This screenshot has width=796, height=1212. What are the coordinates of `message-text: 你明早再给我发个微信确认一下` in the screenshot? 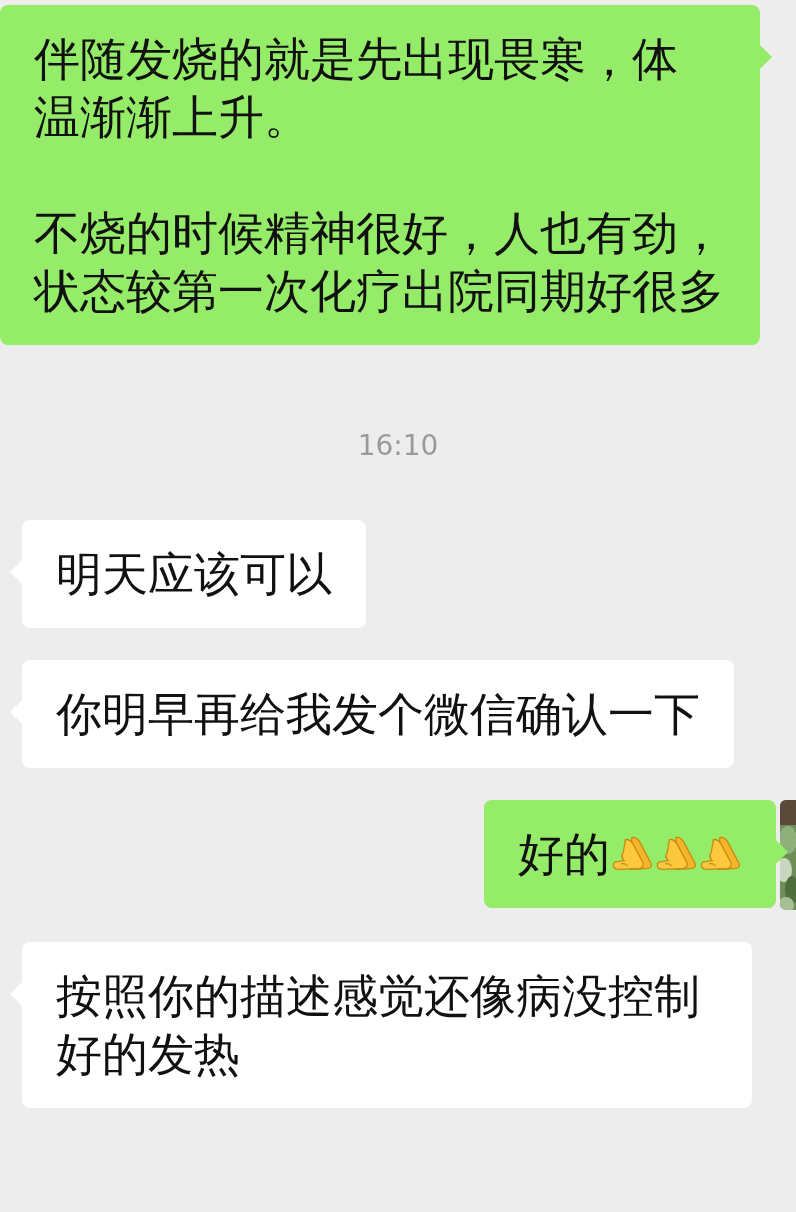 It's located at (378, 714).